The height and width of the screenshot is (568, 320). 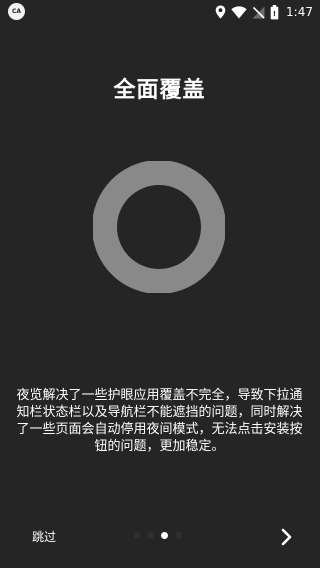 I want to click on status-time: 1:47, so click(x=299, y=12).